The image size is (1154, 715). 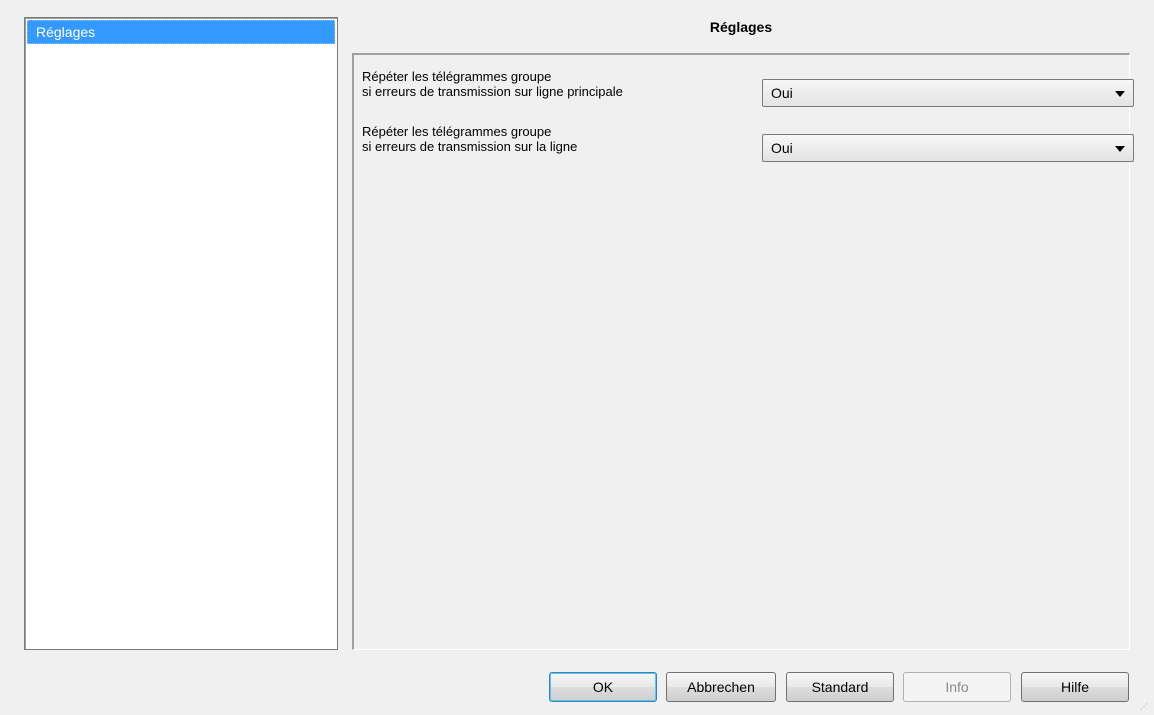 What do you see at coordinates (741, 27) in the screenshot?
I see `page-title: Réglages` at bounding box center [741, 27].